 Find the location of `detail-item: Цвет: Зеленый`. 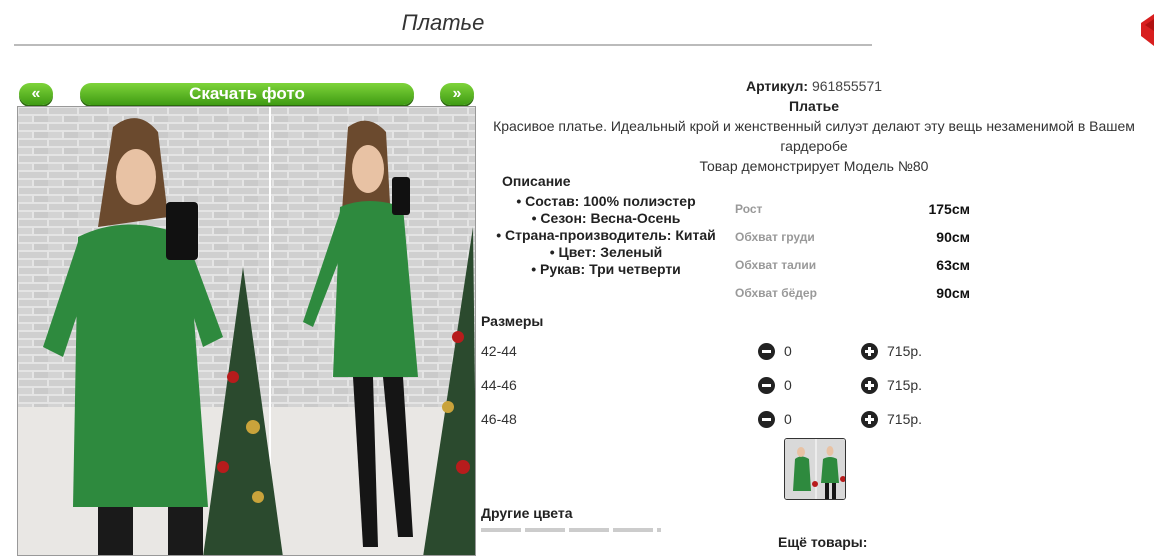

detail-item: Цвет: Зеленый is located at coordinates (606, 252).